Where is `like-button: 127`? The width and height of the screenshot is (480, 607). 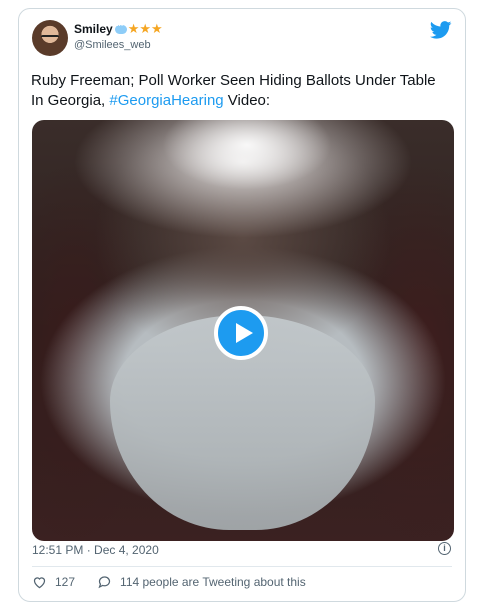 like-button: 127 is located at coordinates (53, 582).